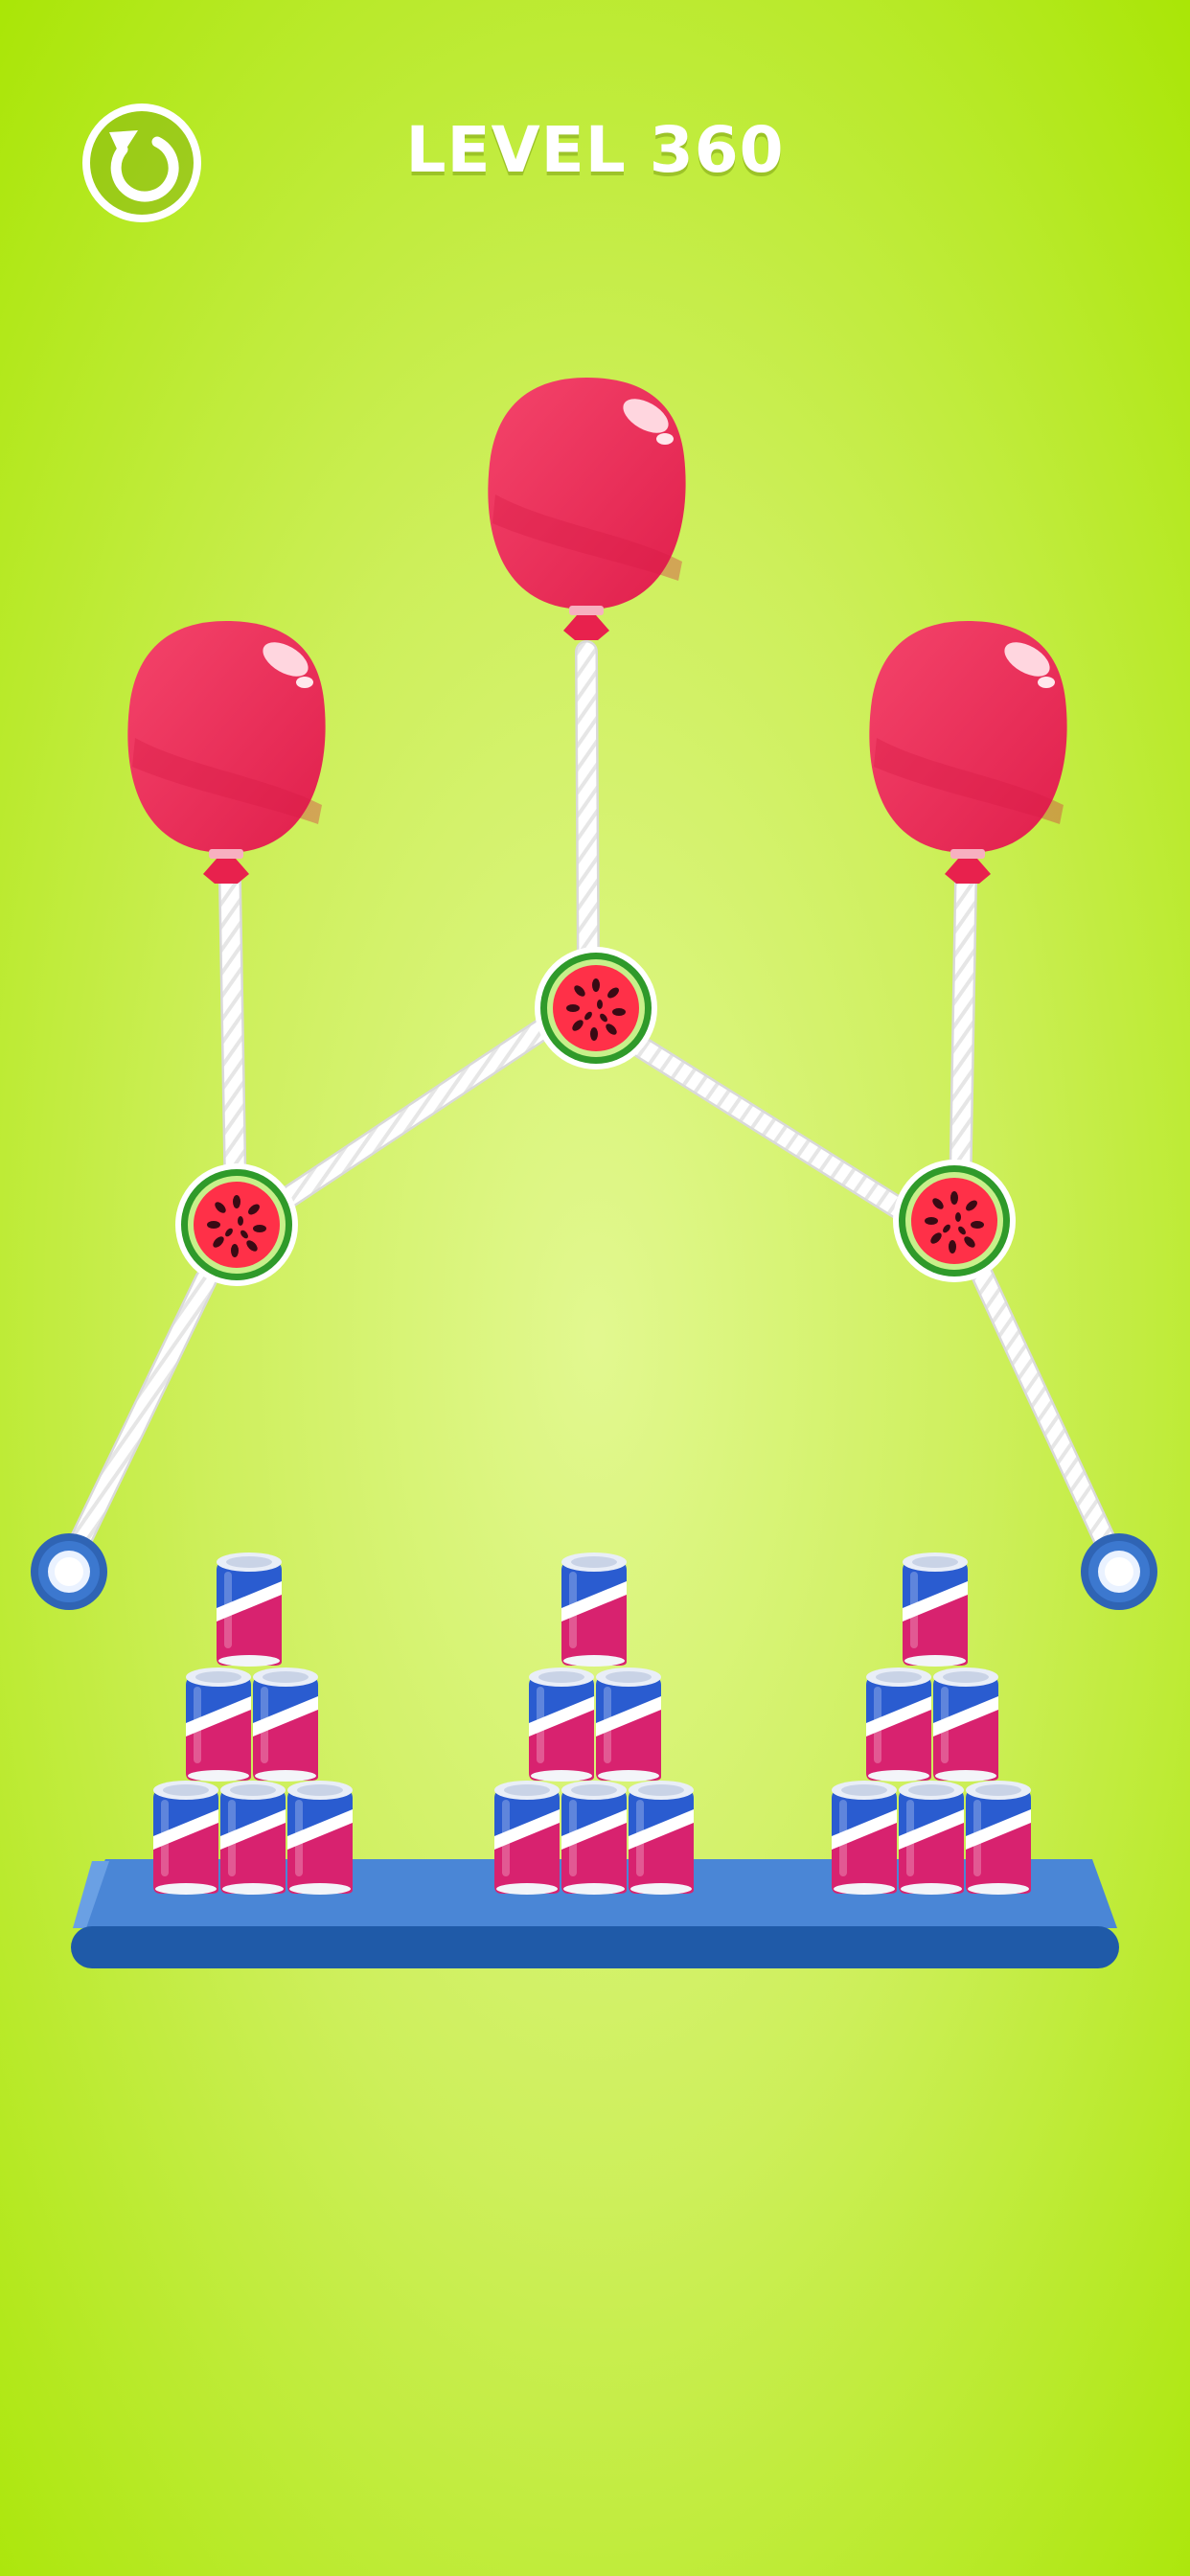  I want to click on rope-right-vertical, so click(963, 1041).